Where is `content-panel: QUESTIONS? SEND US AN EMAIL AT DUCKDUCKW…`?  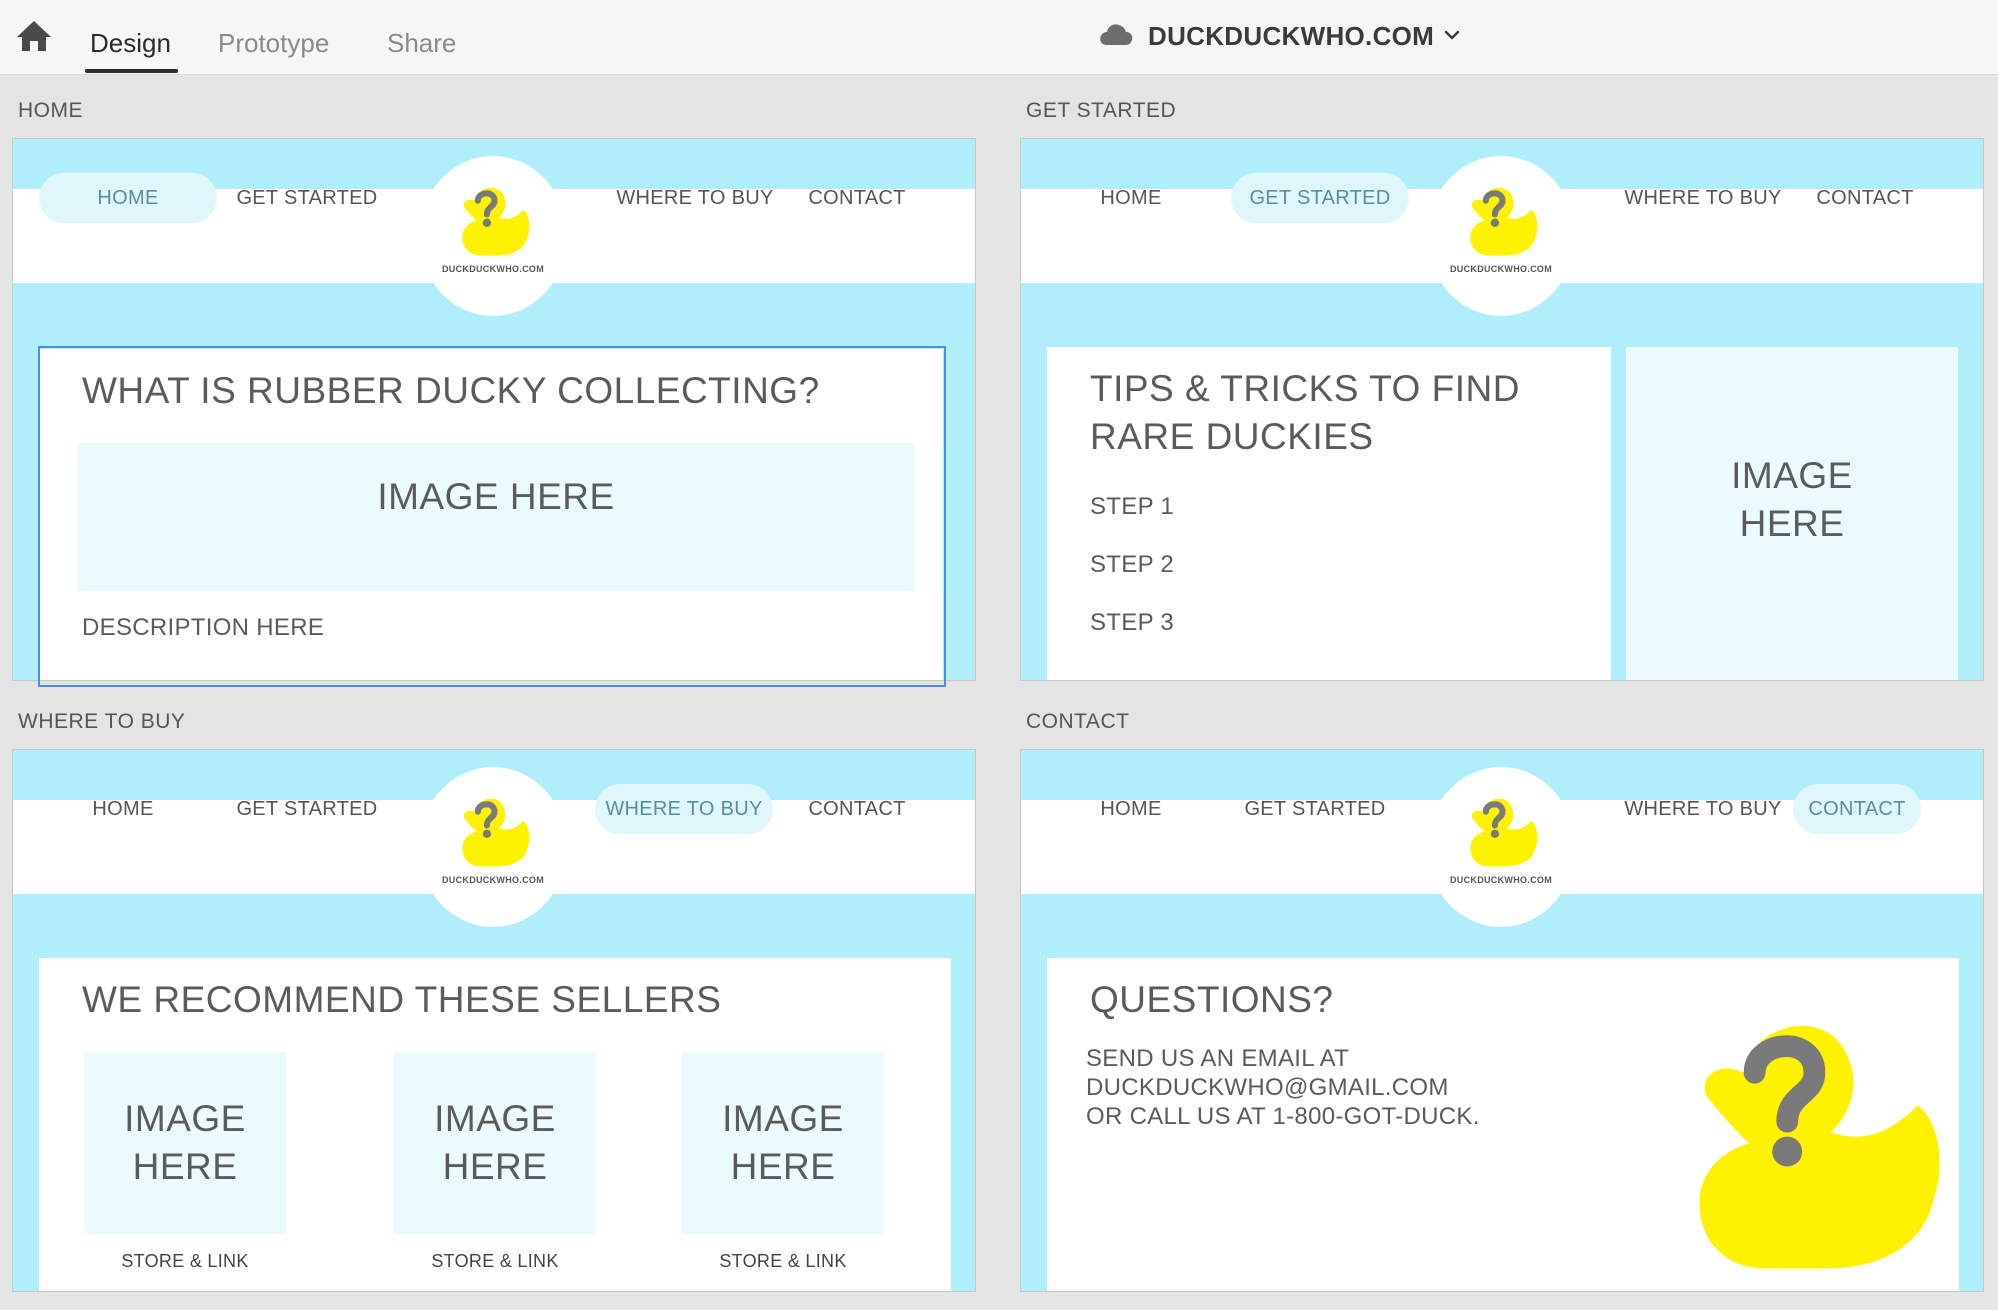 content-panel: QUESTIONS? SEND US AN EMAIL AT DUCKDUCKW… is located at coordinates (1503, 1124).